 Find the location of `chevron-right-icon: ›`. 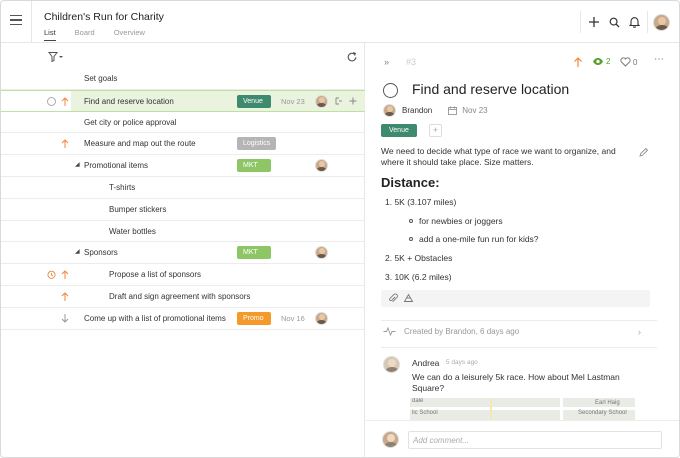

chevron-right-icon: › is located at coordinates (639, 332).